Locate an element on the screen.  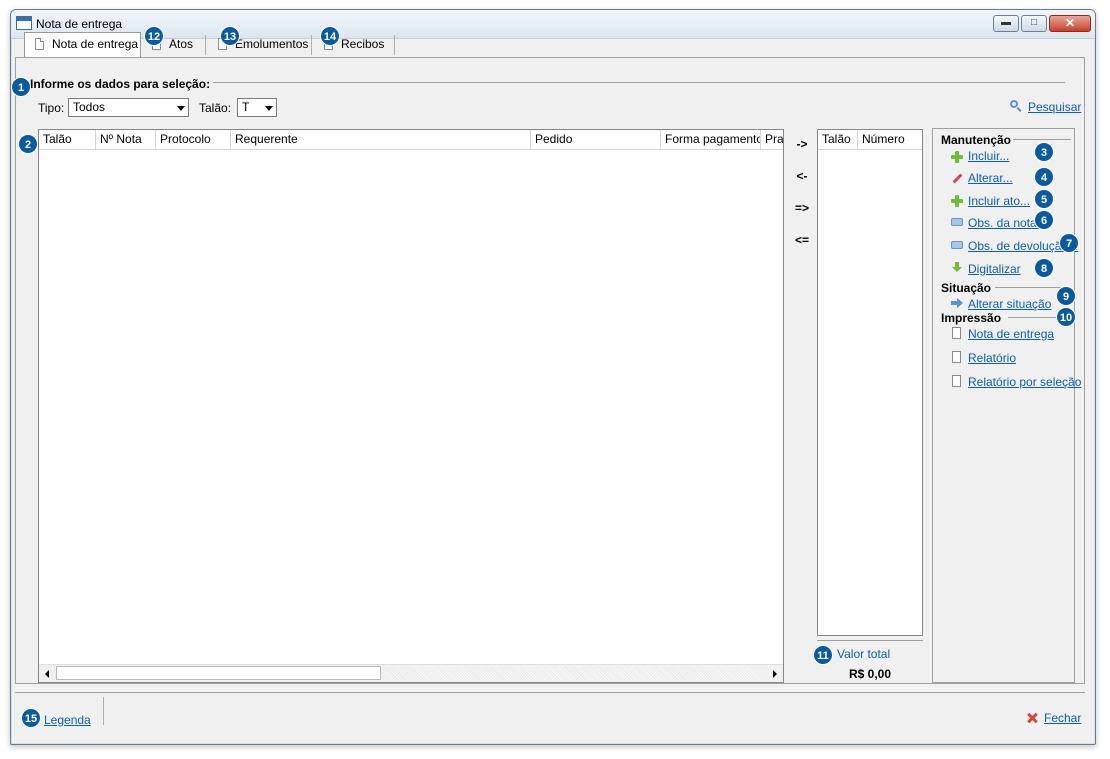
print-note-button: Nota de entrega is located at coordinates (1011, 334).